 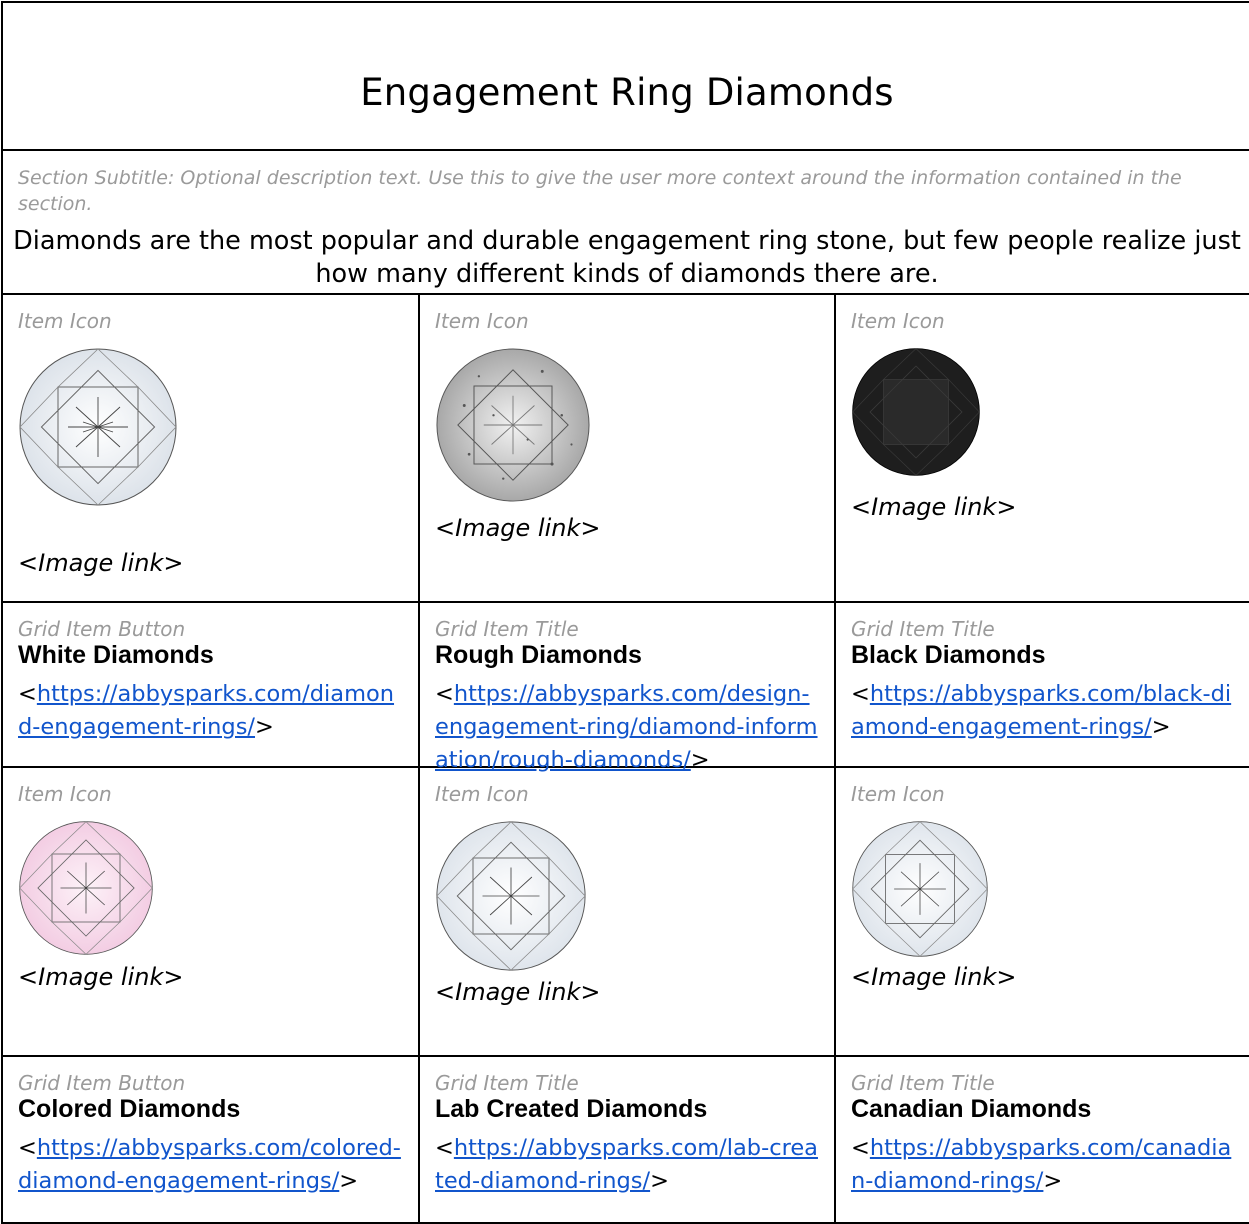 What do you see at coordinates (948, 655) in the screenshot?
I see `grid-item-title: Black Diamonds` at bounding box center [948, 655].